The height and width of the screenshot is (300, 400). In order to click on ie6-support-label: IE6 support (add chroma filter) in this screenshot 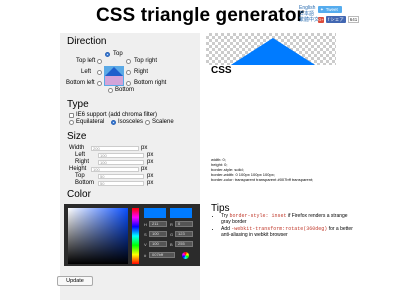, I will do `click(117, 115)`.